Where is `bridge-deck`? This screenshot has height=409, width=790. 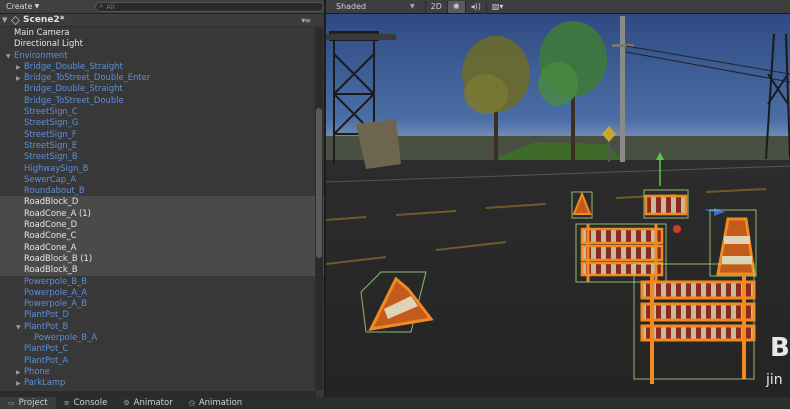 bridge-deck is located at coordinates (361, 37).